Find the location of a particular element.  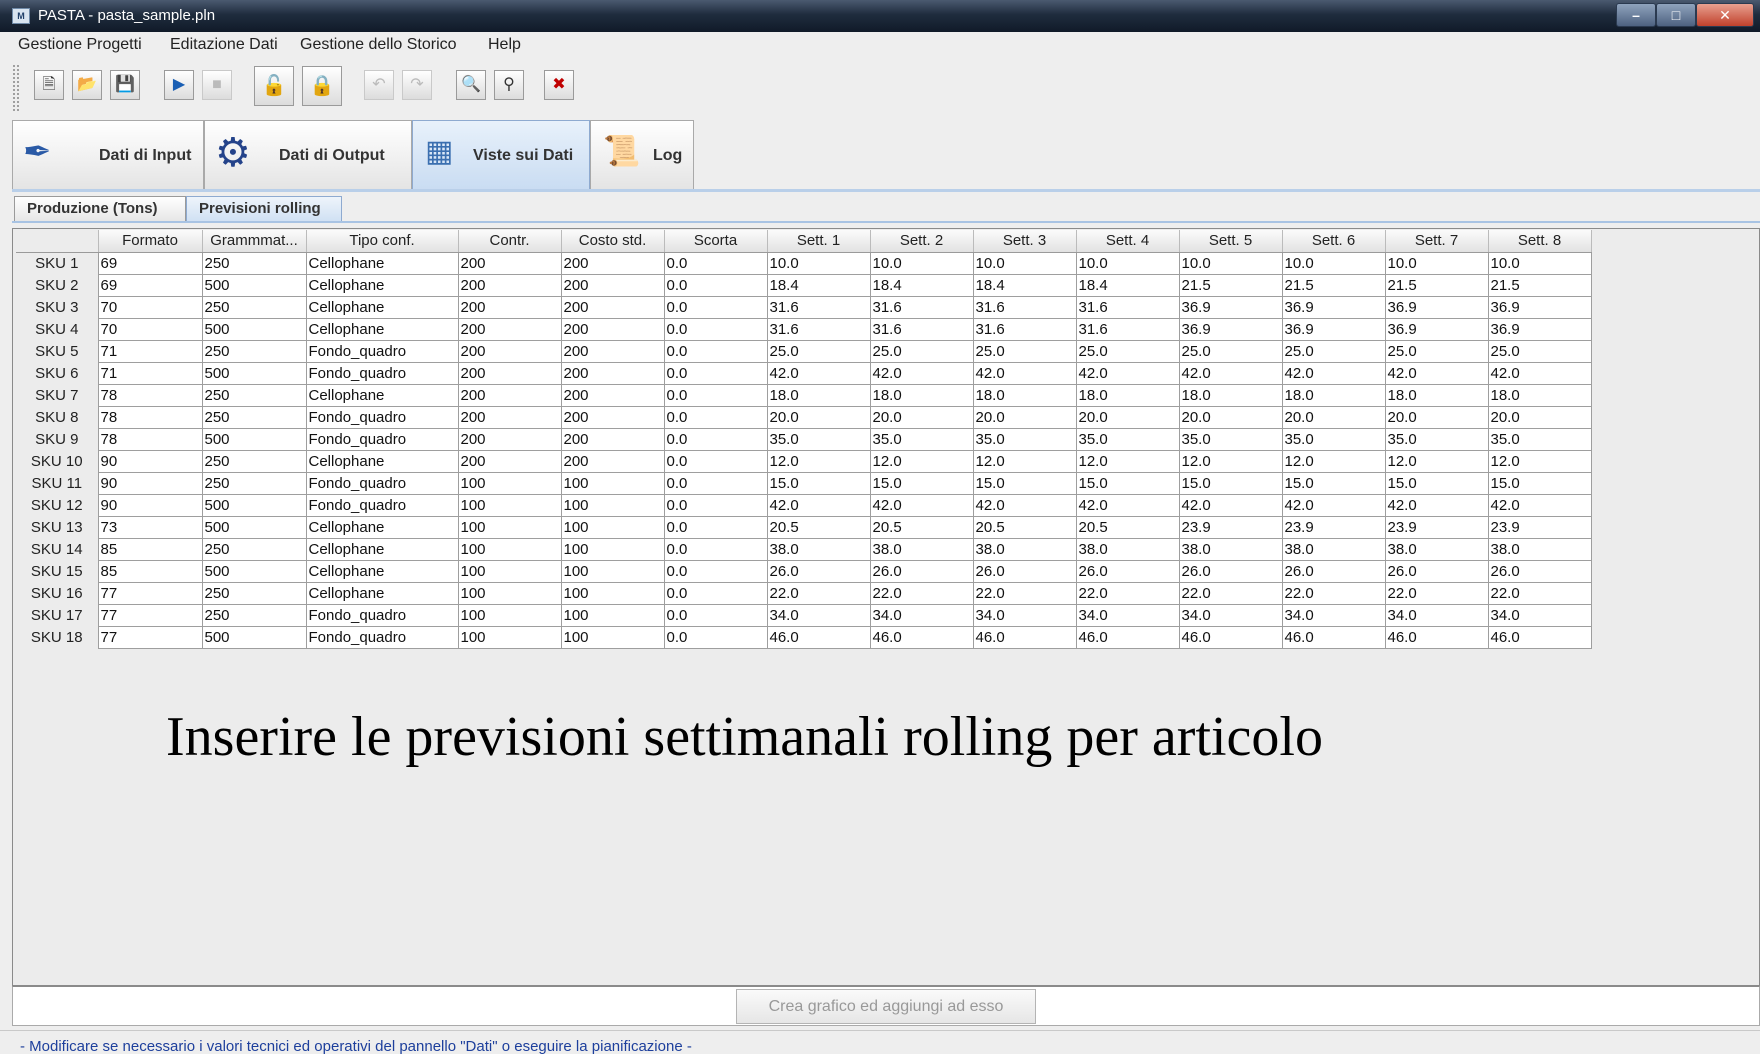

create-chart-button: Crea grafico ed aggiungi ad esso is located at coordinates (886, 1006).